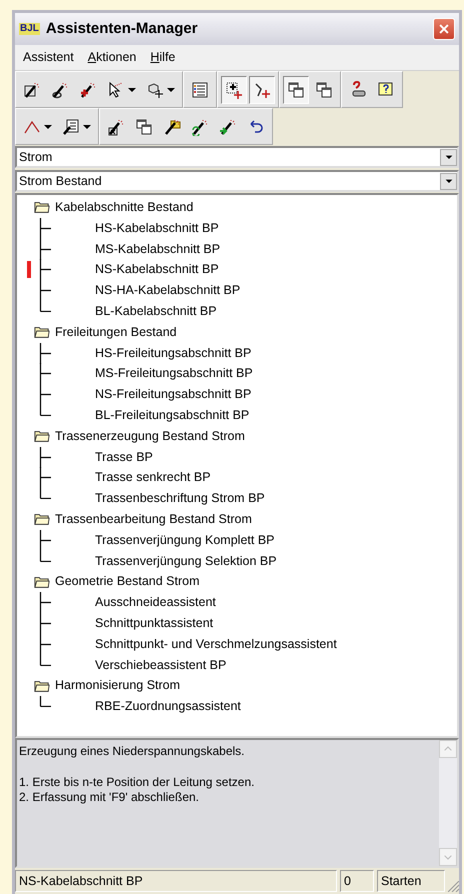 The image size is (464, 894). What do you see at coordinates (411, 881) in the screenshot?
I see `status-action: Starten` at bounding box center [411, 881].